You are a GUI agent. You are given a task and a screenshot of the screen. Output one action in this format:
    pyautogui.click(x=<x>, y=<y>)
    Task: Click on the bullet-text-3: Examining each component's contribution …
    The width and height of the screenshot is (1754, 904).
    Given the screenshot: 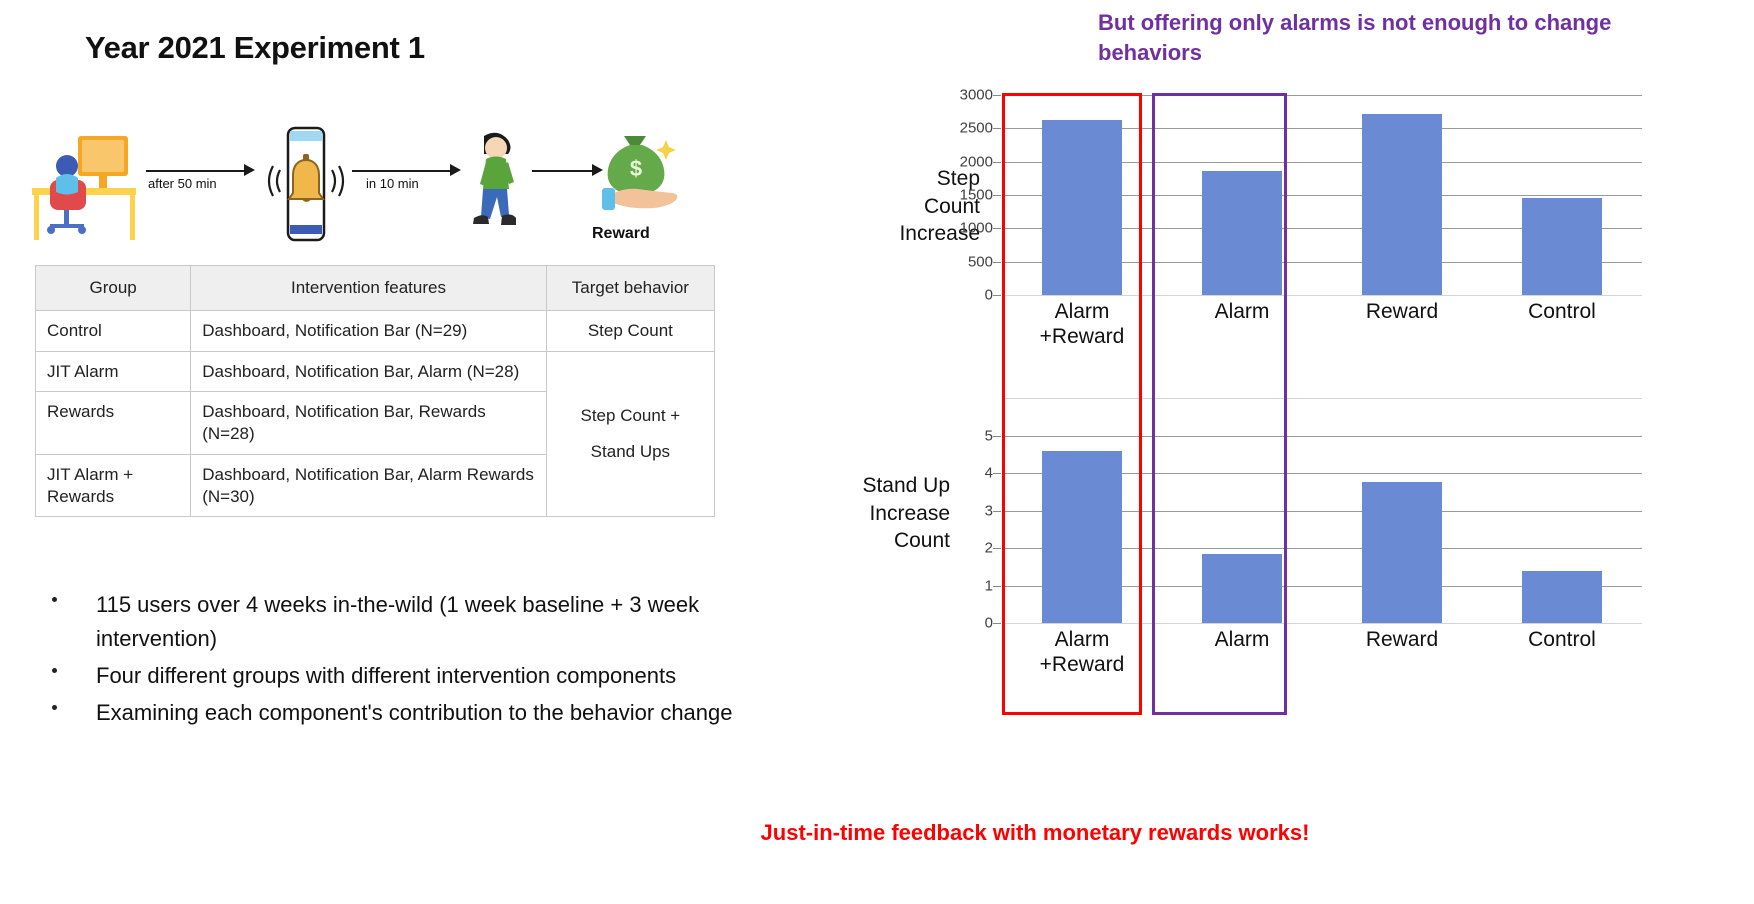 What is the action you would take?
    pyautogui.click(x=414, y=713)
    